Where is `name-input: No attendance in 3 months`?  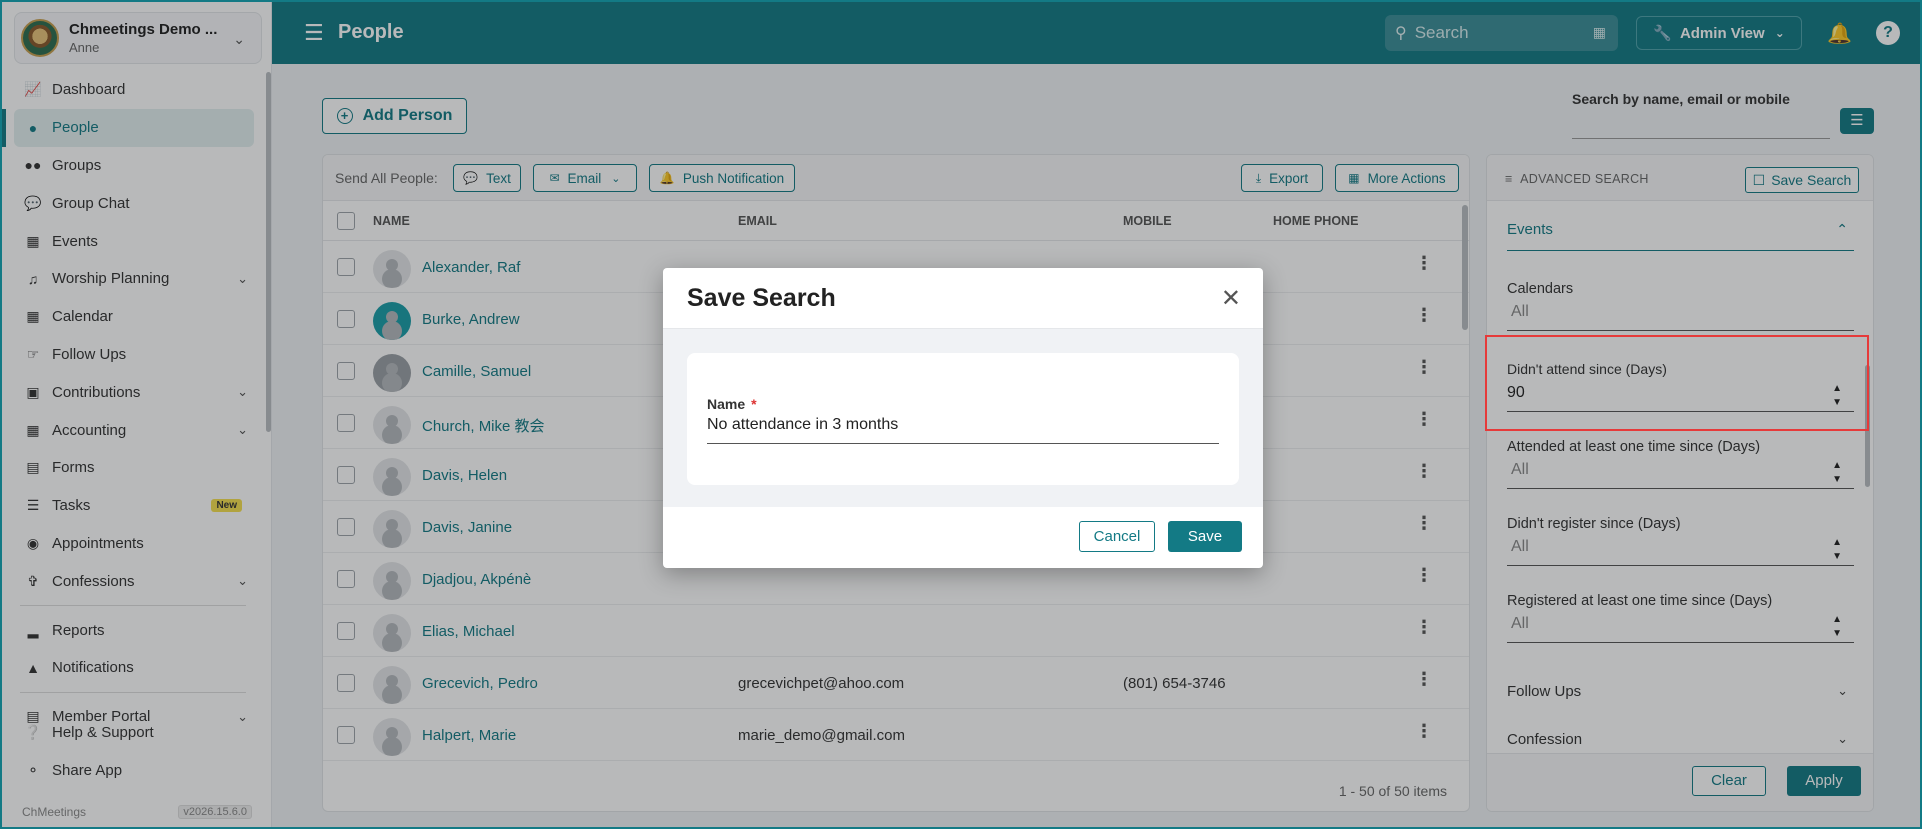
name-input: No attendance in 3 months is located at coordinates (963, 430).